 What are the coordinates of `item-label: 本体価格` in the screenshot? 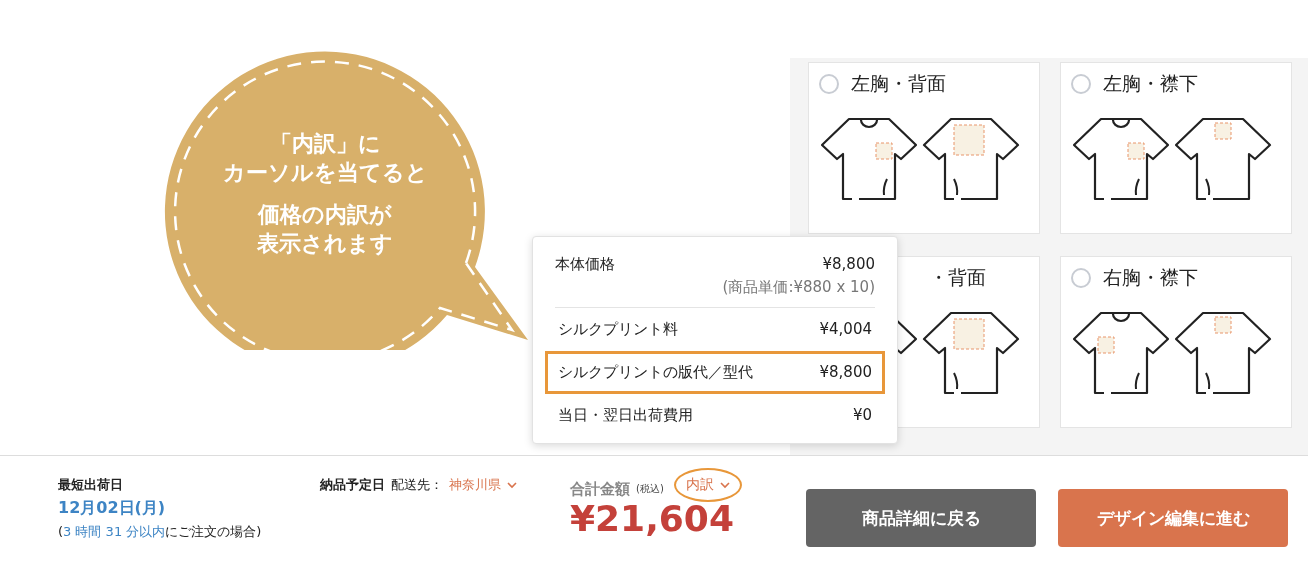 It's located at (585, 264).